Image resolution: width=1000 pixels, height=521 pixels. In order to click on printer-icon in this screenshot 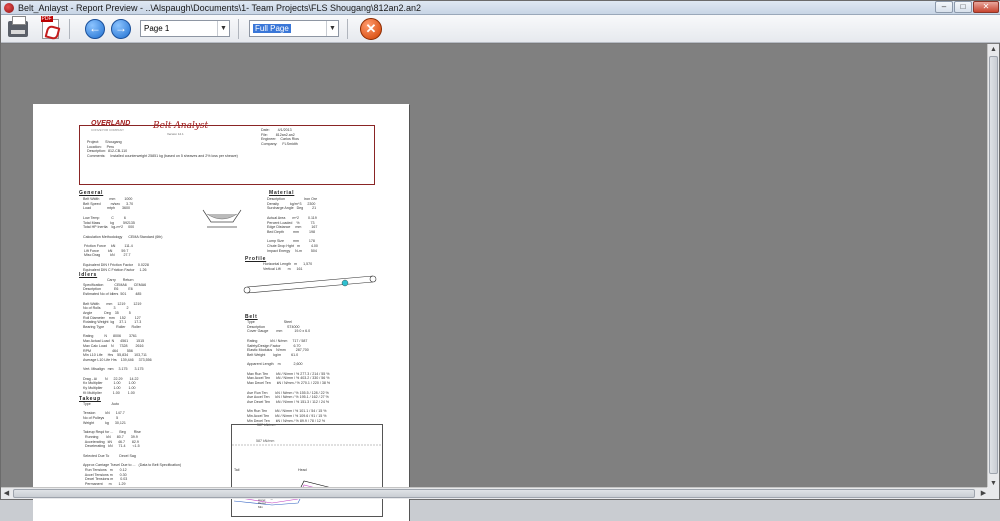, I will do `click(18, 26)`.